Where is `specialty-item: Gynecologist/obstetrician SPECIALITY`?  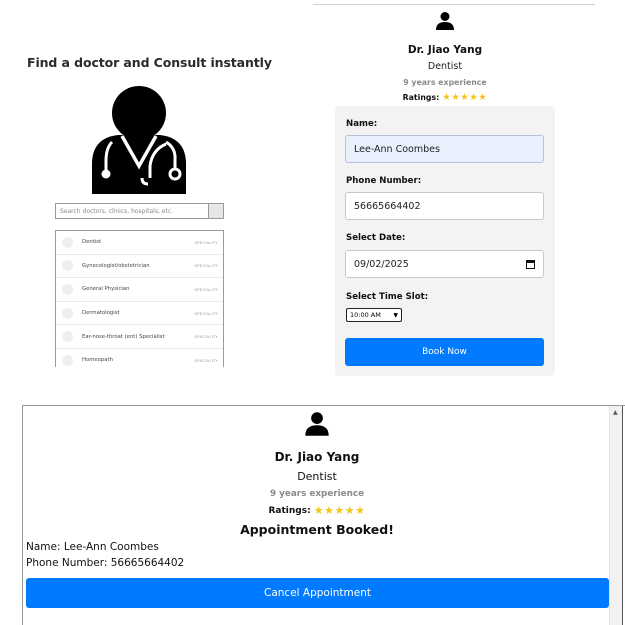
specialty-item: Gynecologist/obstetrician SPECIALITY is located at coordinates (139, 267).